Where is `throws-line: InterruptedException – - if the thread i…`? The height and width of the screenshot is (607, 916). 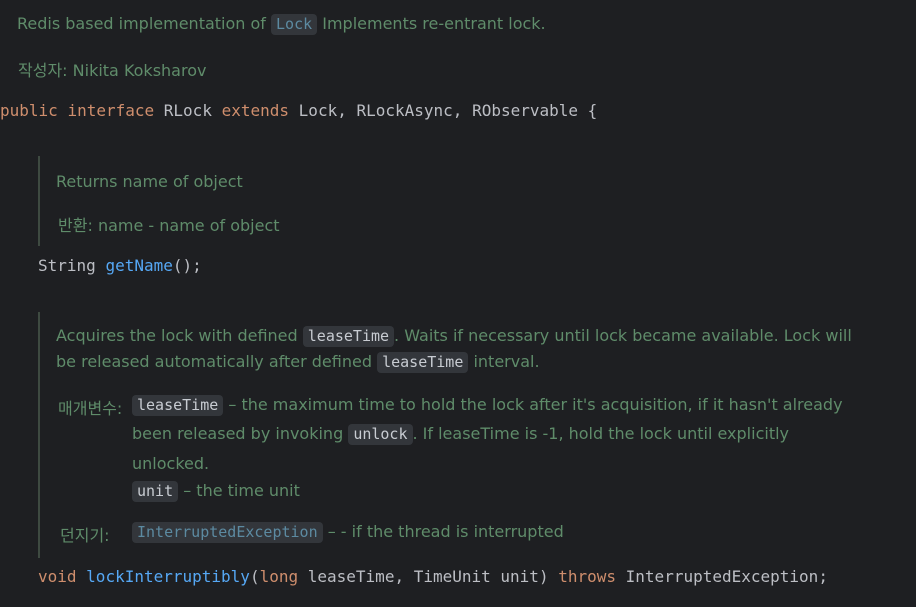
throws-line: InterruptedException – - if the thread i… is located at coordinates (348, 532).